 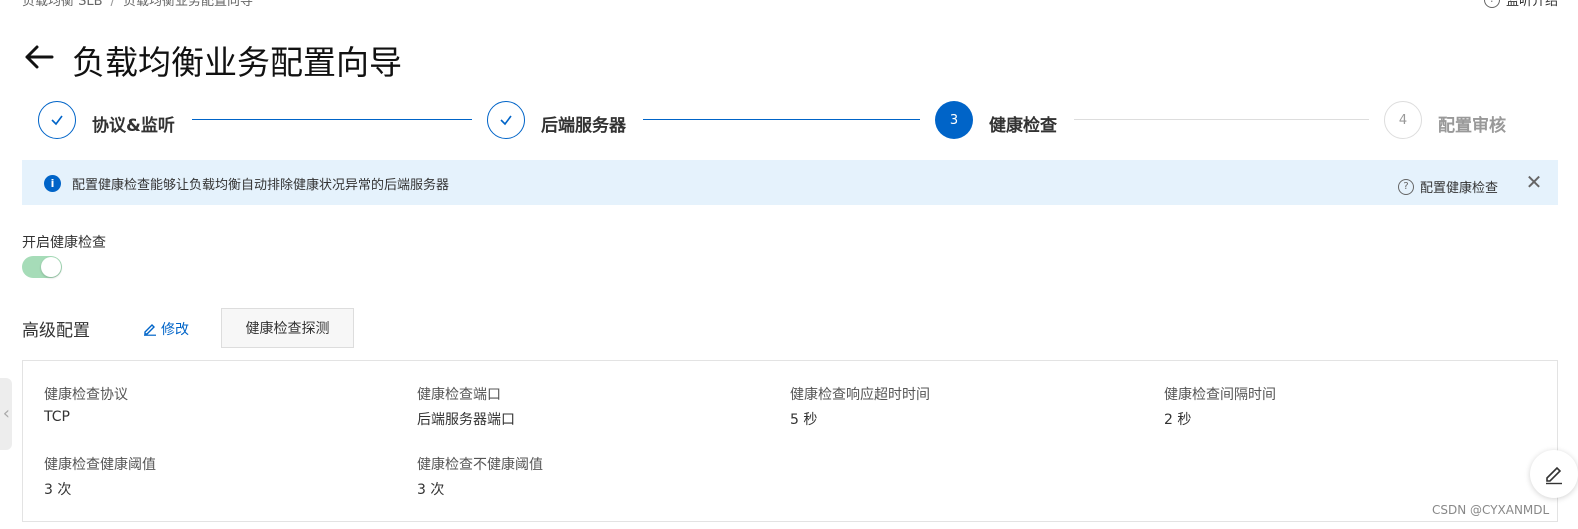 I want to click on configure-health-check-help-link: ? 配置健康检查, so click(x=1448, y=186).